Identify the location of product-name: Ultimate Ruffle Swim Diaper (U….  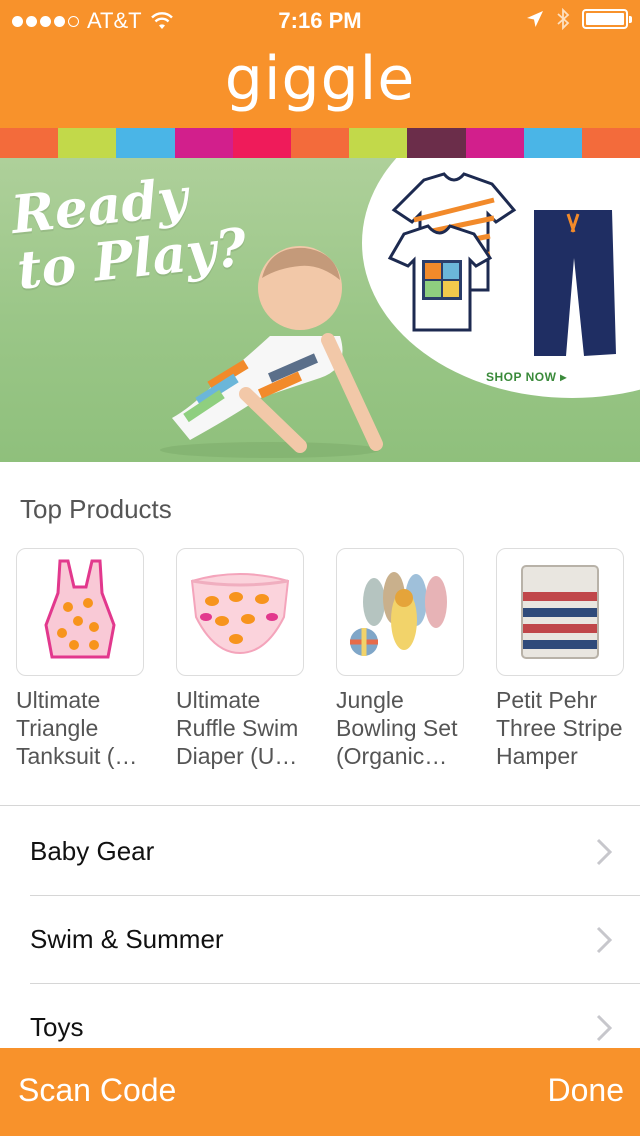
(237, 728).